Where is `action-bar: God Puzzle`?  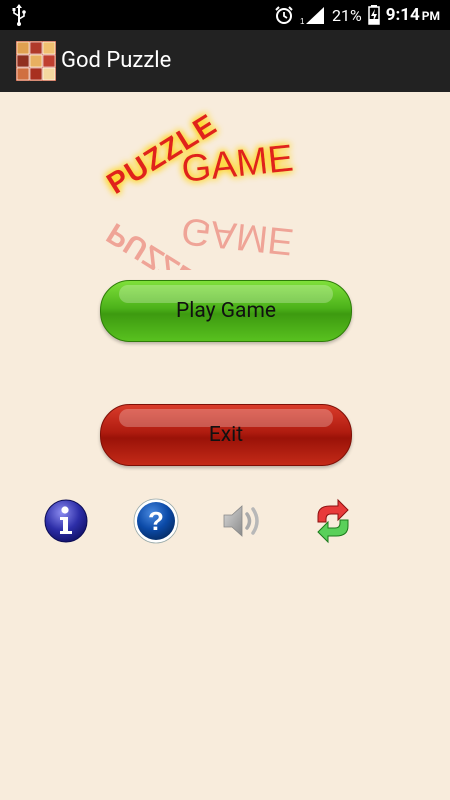 action-bar: God Puzzle is located at coordinates (225, 61).